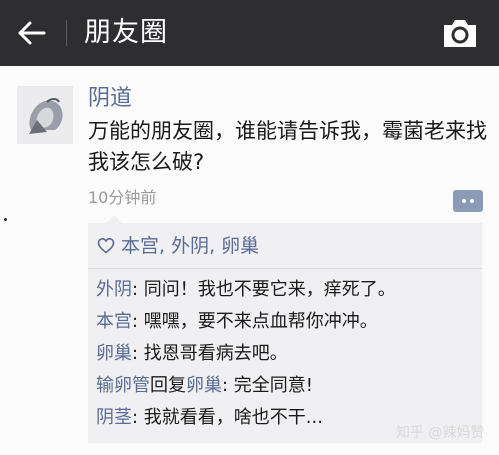 Image resolution: width=499 pixels, height=455 pixels. What do you see at coordinates (249, 33) in the screenshot?
I see `top-bar: 朋友圈` at bounding box center [249, 33].